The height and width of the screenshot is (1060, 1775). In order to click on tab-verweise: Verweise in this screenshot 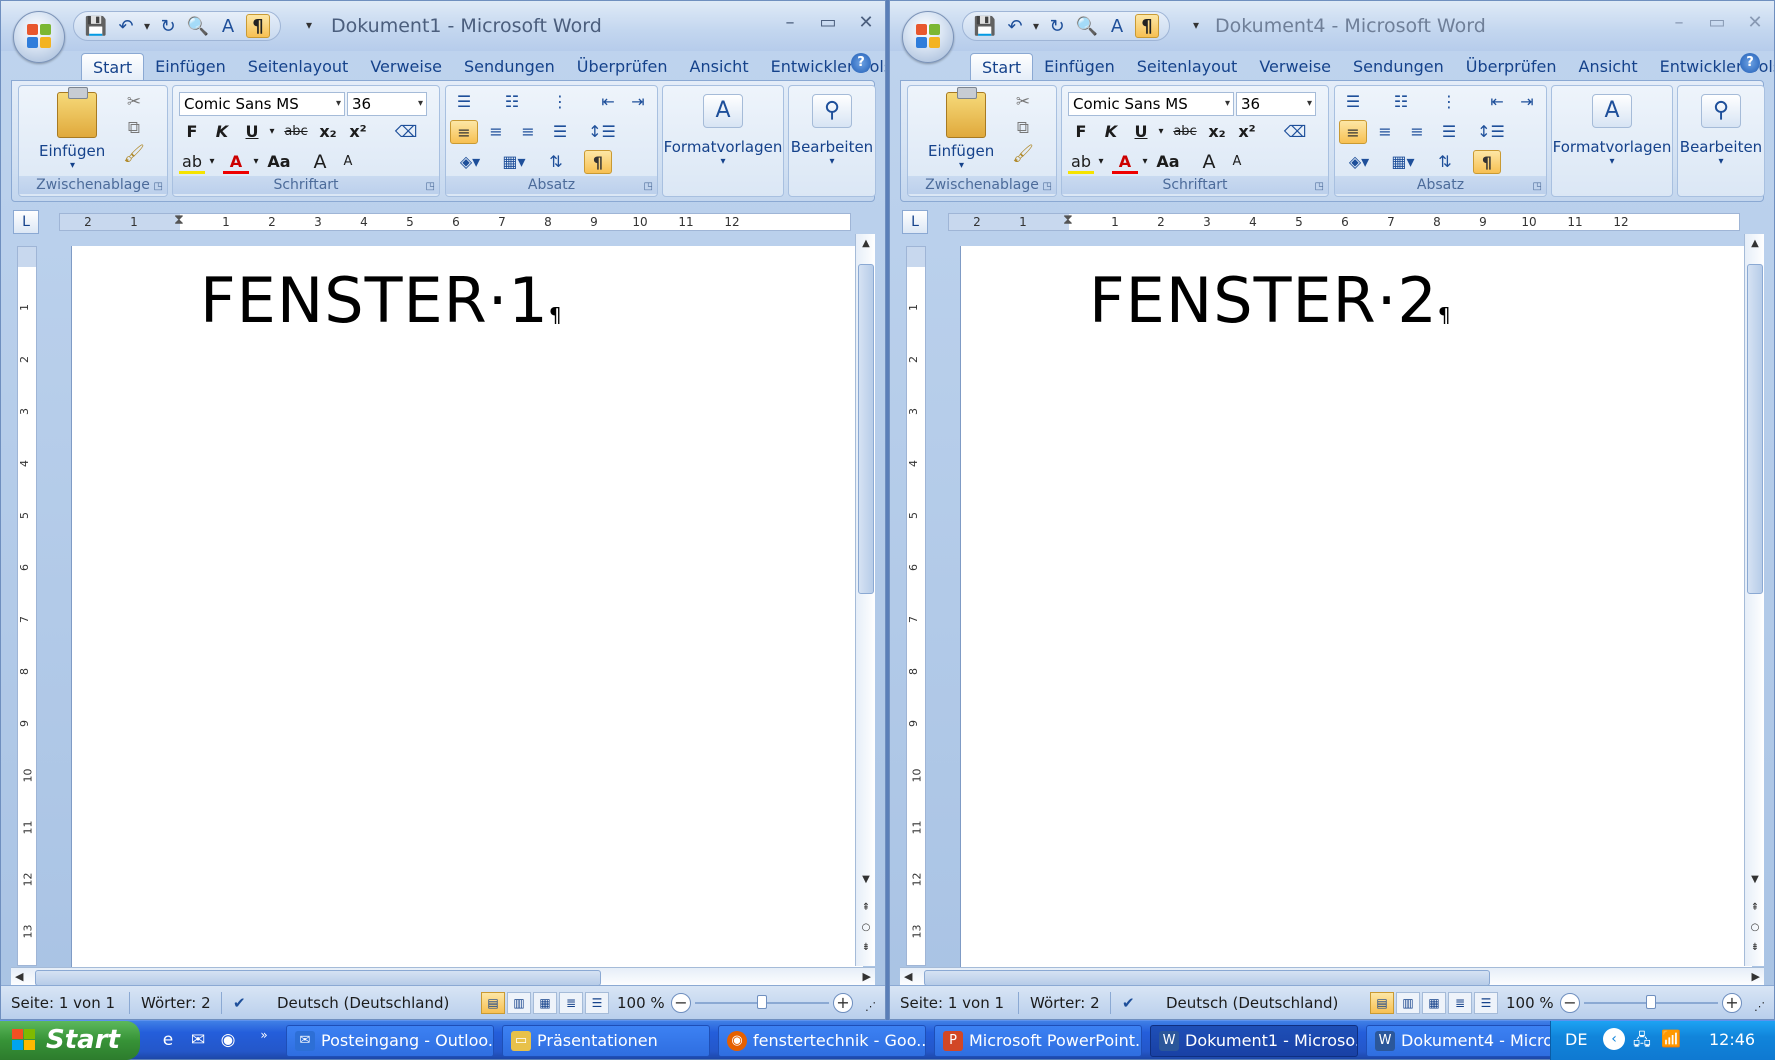, I will do `click(406, 67)`.